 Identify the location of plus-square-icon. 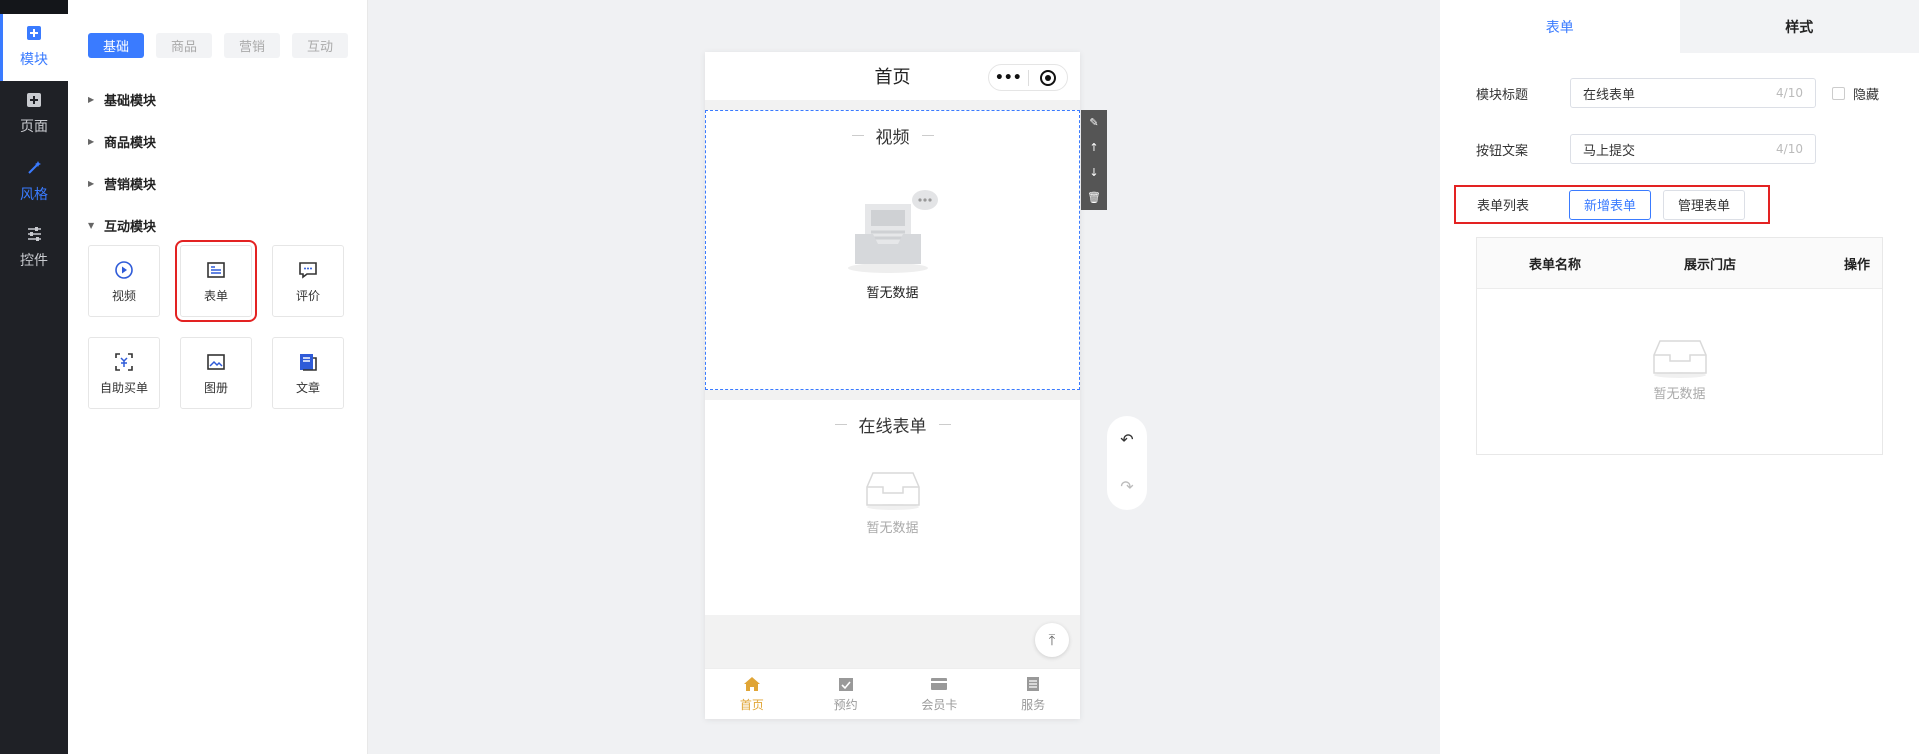
(34, 101).